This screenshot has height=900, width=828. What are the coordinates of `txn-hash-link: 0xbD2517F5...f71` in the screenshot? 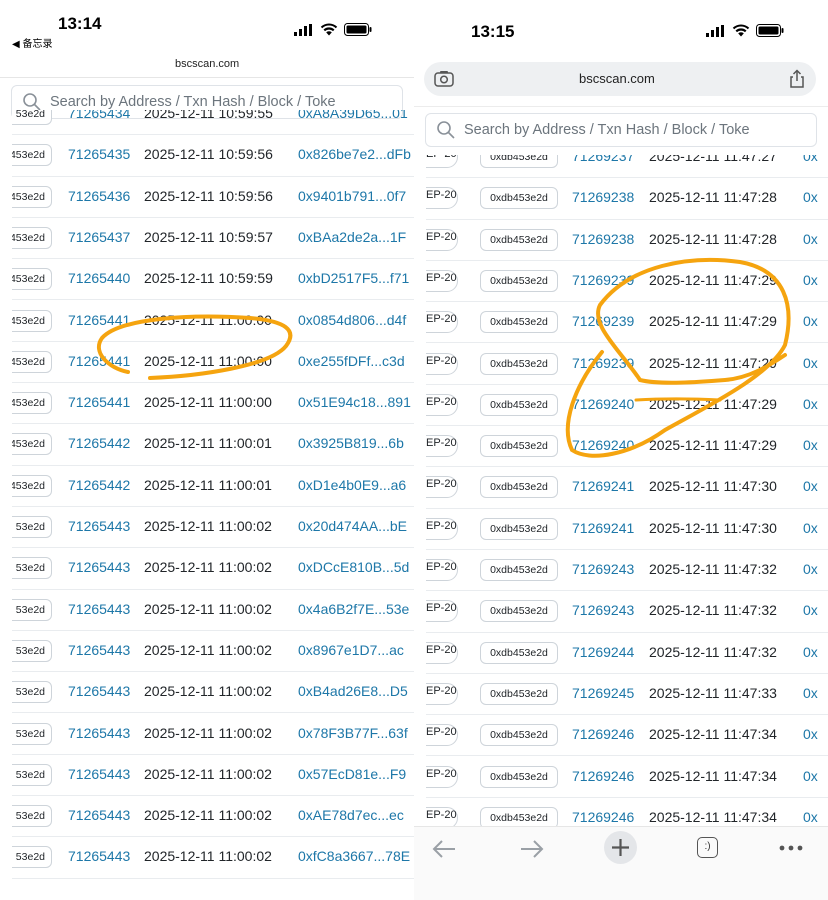 It's located at (353, 278).